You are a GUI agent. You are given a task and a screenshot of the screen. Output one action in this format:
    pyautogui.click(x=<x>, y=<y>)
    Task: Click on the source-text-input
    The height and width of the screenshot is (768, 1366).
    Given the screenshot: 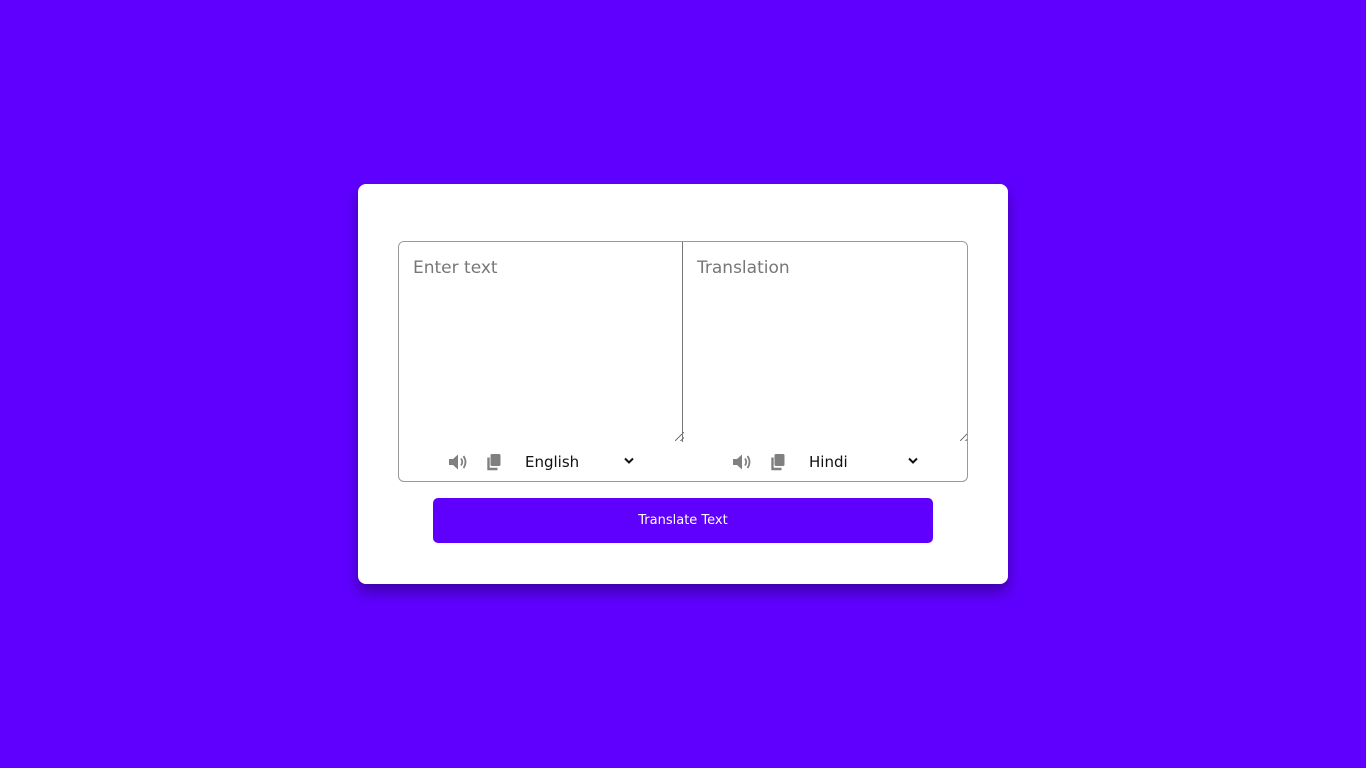 What is the action you would take?
    pyautogui.click(x=541, y=342)
    